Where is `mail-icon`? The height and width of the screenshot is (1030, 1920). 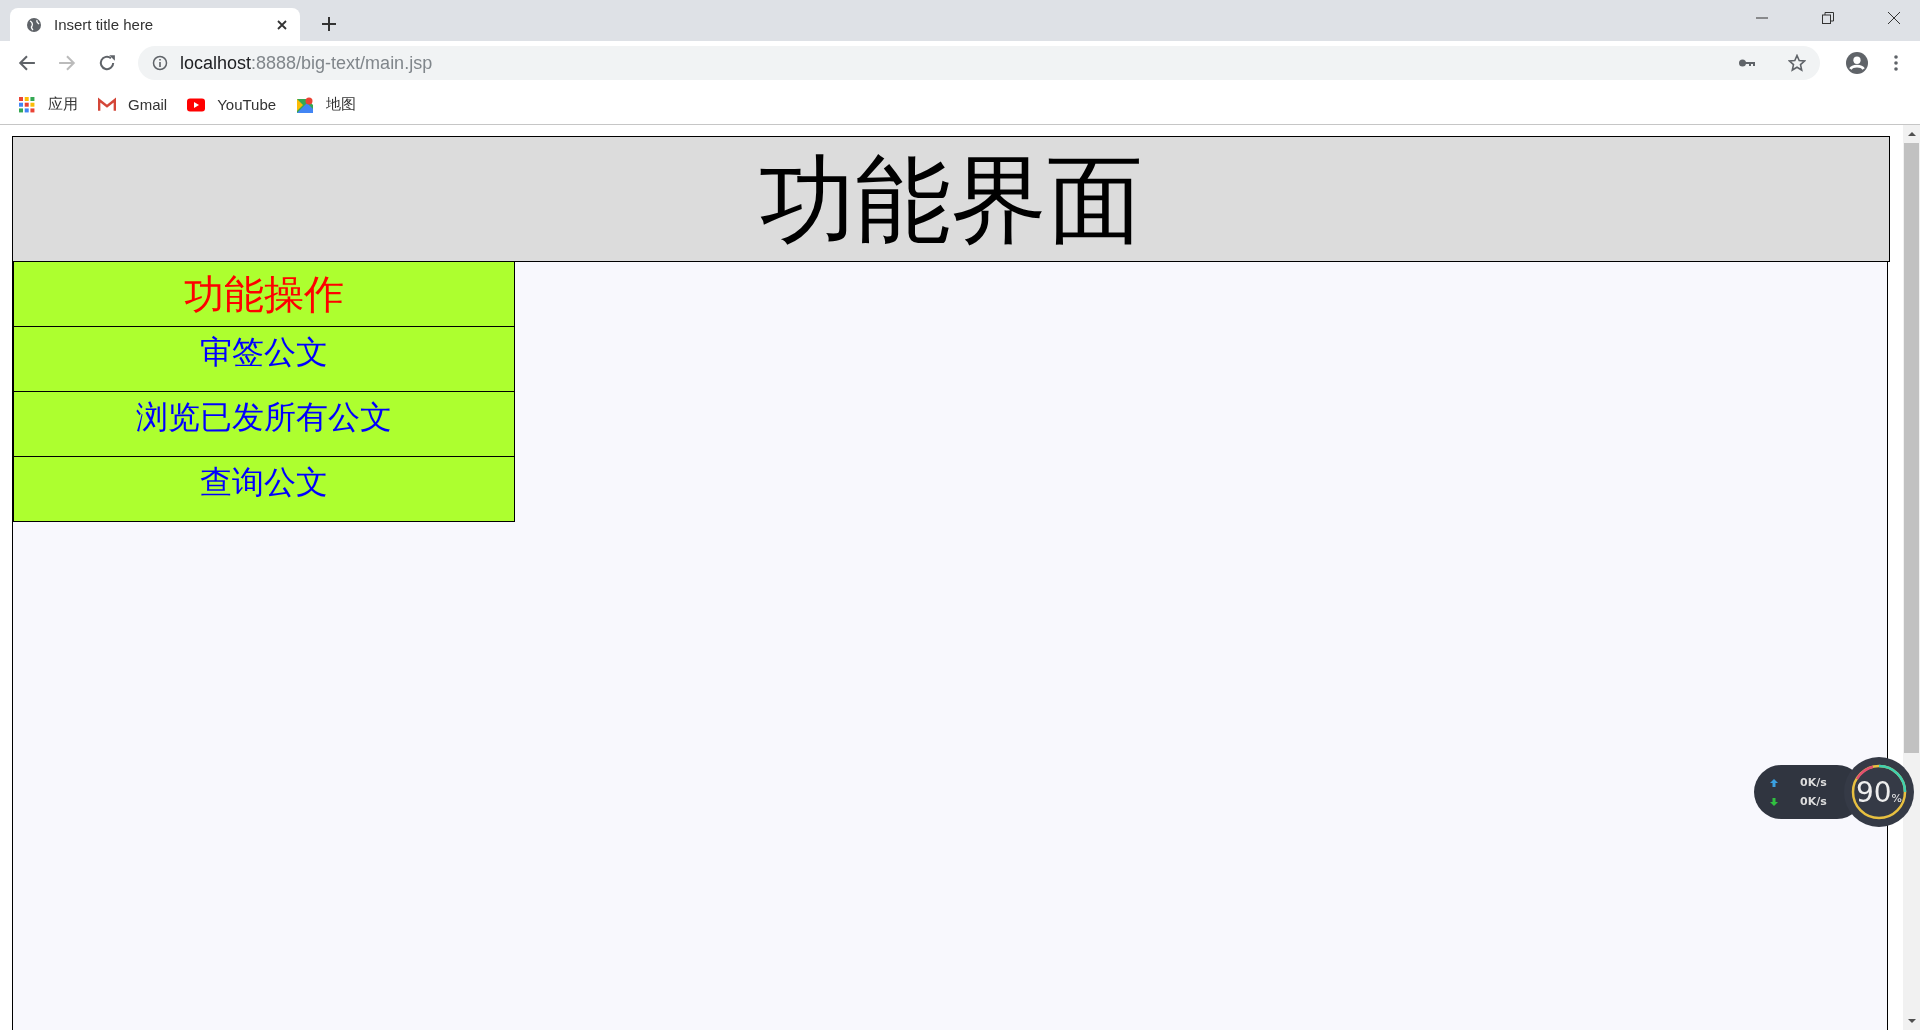
mail-icon is located at coordinates (107, 104).